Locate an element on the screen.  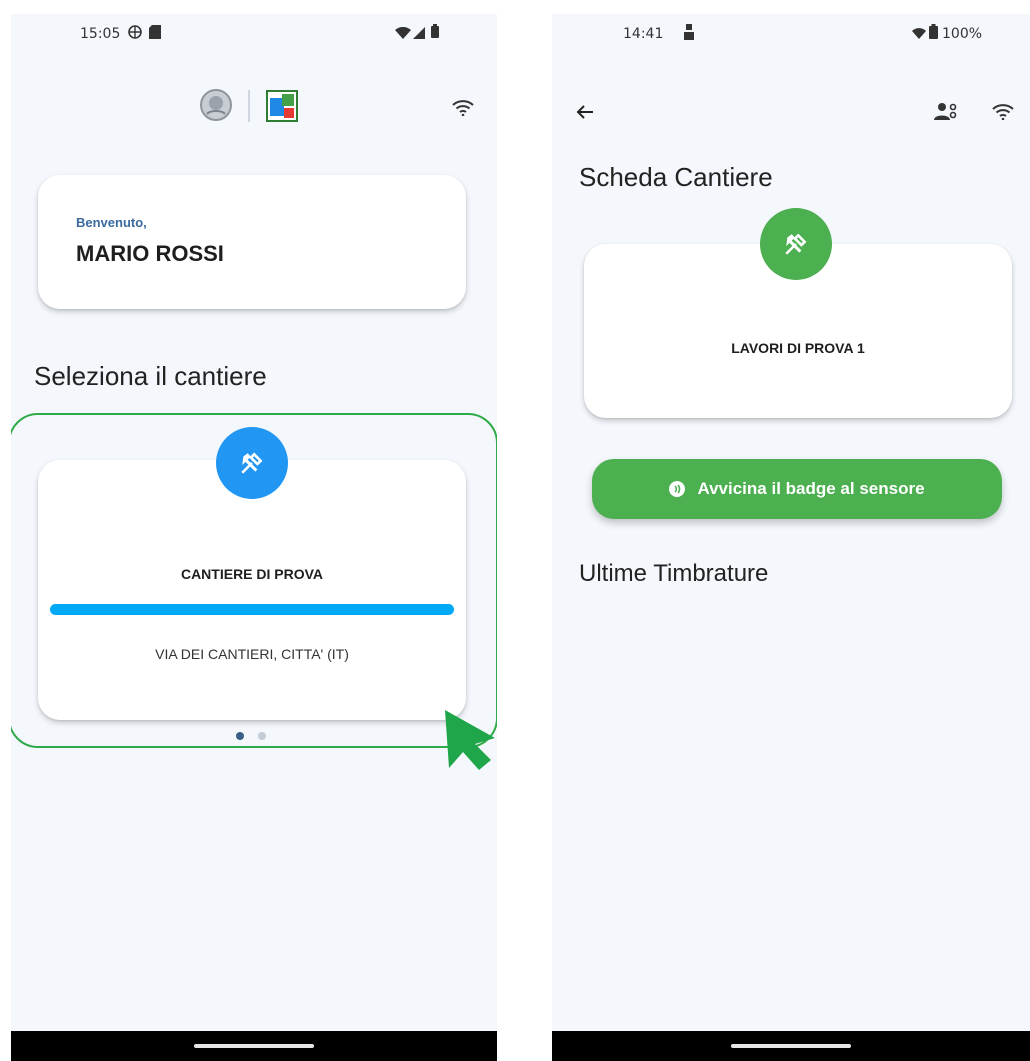
welcome-card: Benvenuto, MARIO ROSSI is located at coordinates (252, 242).